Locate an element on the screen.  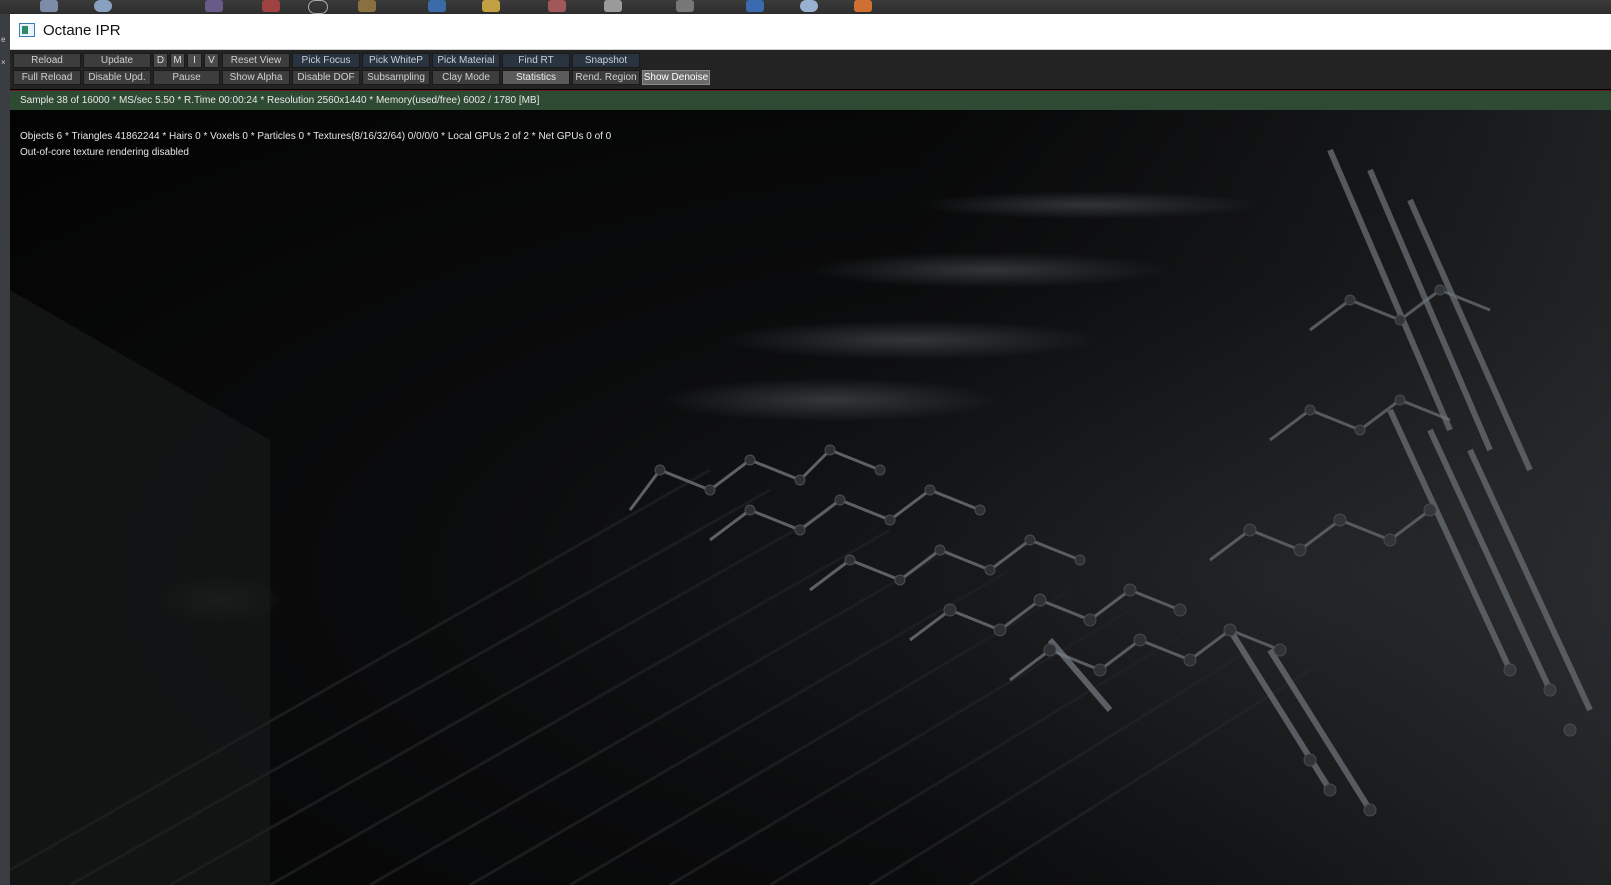
show-denoise-button: Show Denoise is located at coordinates (676, 77).